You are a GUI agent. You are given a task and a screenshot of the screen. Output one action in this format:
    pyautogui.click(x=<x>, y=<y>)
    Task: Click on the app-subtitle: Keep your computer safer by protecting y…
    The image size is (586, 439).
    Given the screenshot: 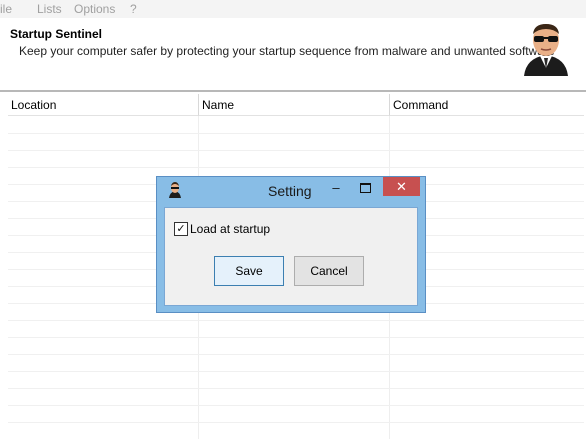 What is the action you would take?
    pyautogui.click(x=287, y=51)
    